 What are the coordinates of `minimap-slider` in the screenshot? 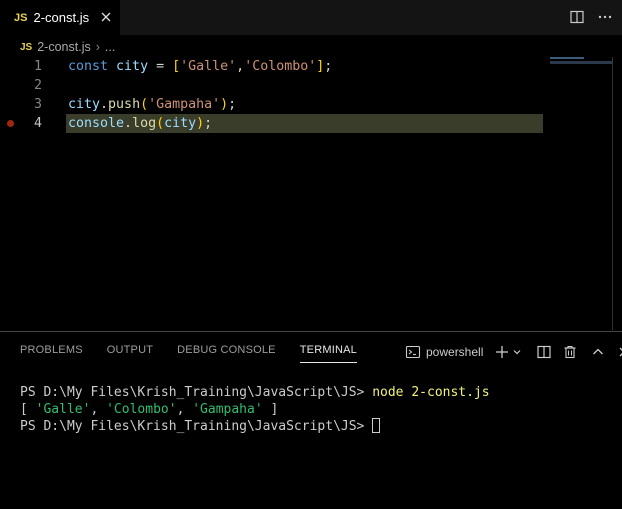 It's located at (581, 62).